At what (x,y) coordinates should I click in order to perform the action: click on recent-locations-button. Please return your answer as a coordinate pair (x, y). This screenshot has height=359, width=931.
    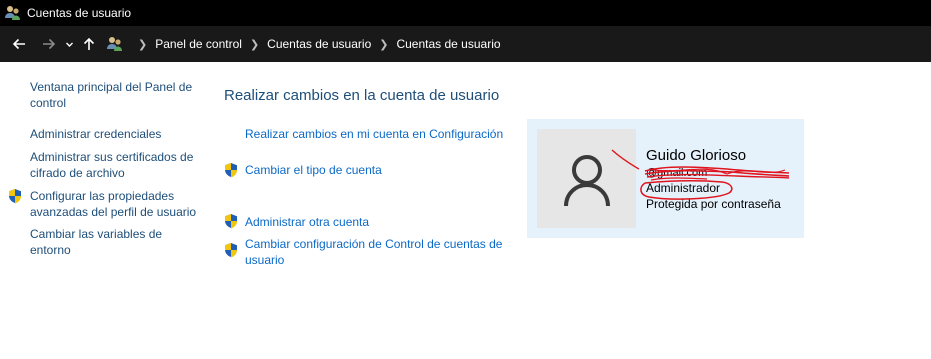
    Looking at the image, I should click on (69, 44).